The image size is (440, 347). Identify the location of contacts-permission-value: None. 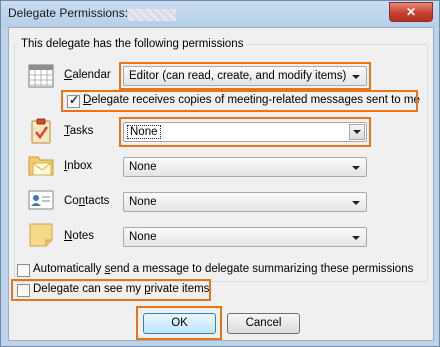
(143, 202).